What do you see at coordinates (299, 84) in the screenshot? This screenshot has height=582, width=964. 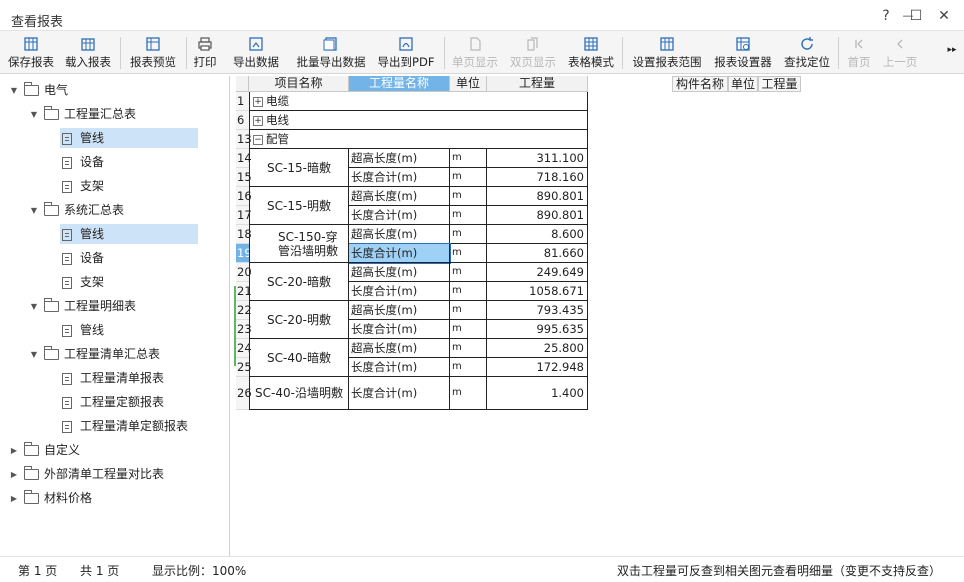 I see `column-header-item-name: 项目名称` at bounding box center [299, 84].